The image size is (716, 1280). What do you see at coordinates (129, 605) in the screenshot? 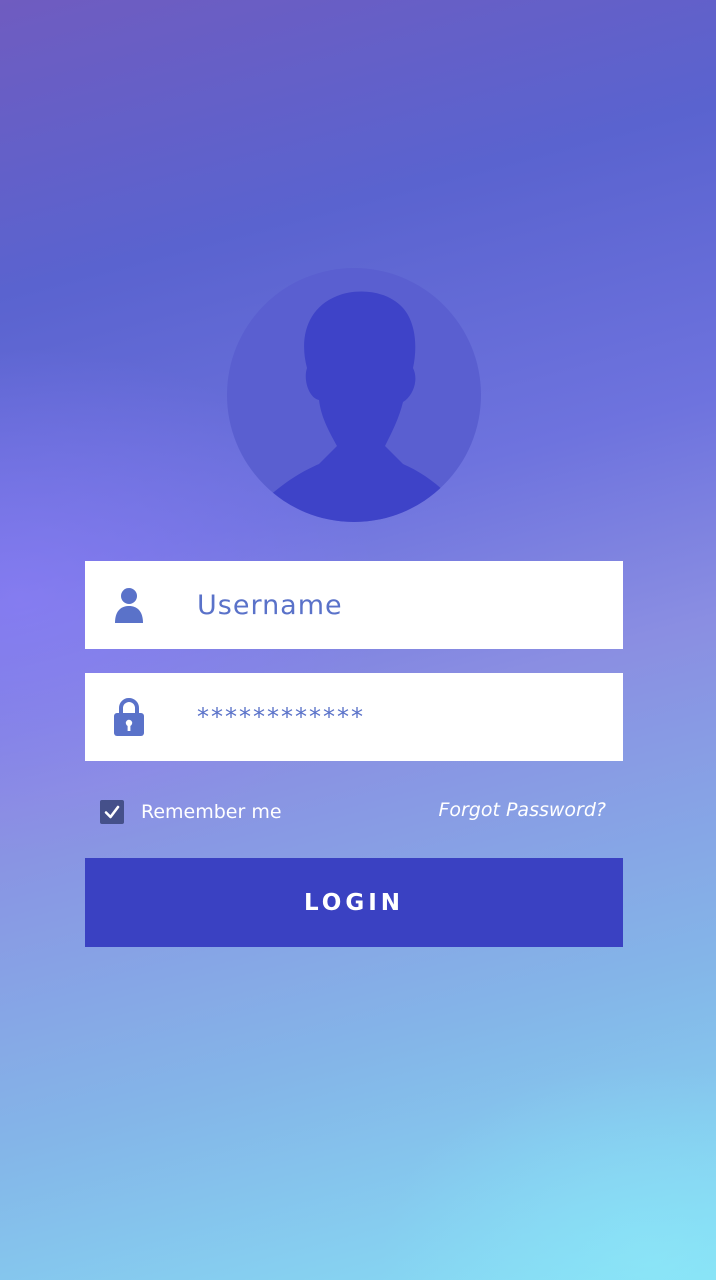
I see `user-icon` at bounding box center [129, 605].